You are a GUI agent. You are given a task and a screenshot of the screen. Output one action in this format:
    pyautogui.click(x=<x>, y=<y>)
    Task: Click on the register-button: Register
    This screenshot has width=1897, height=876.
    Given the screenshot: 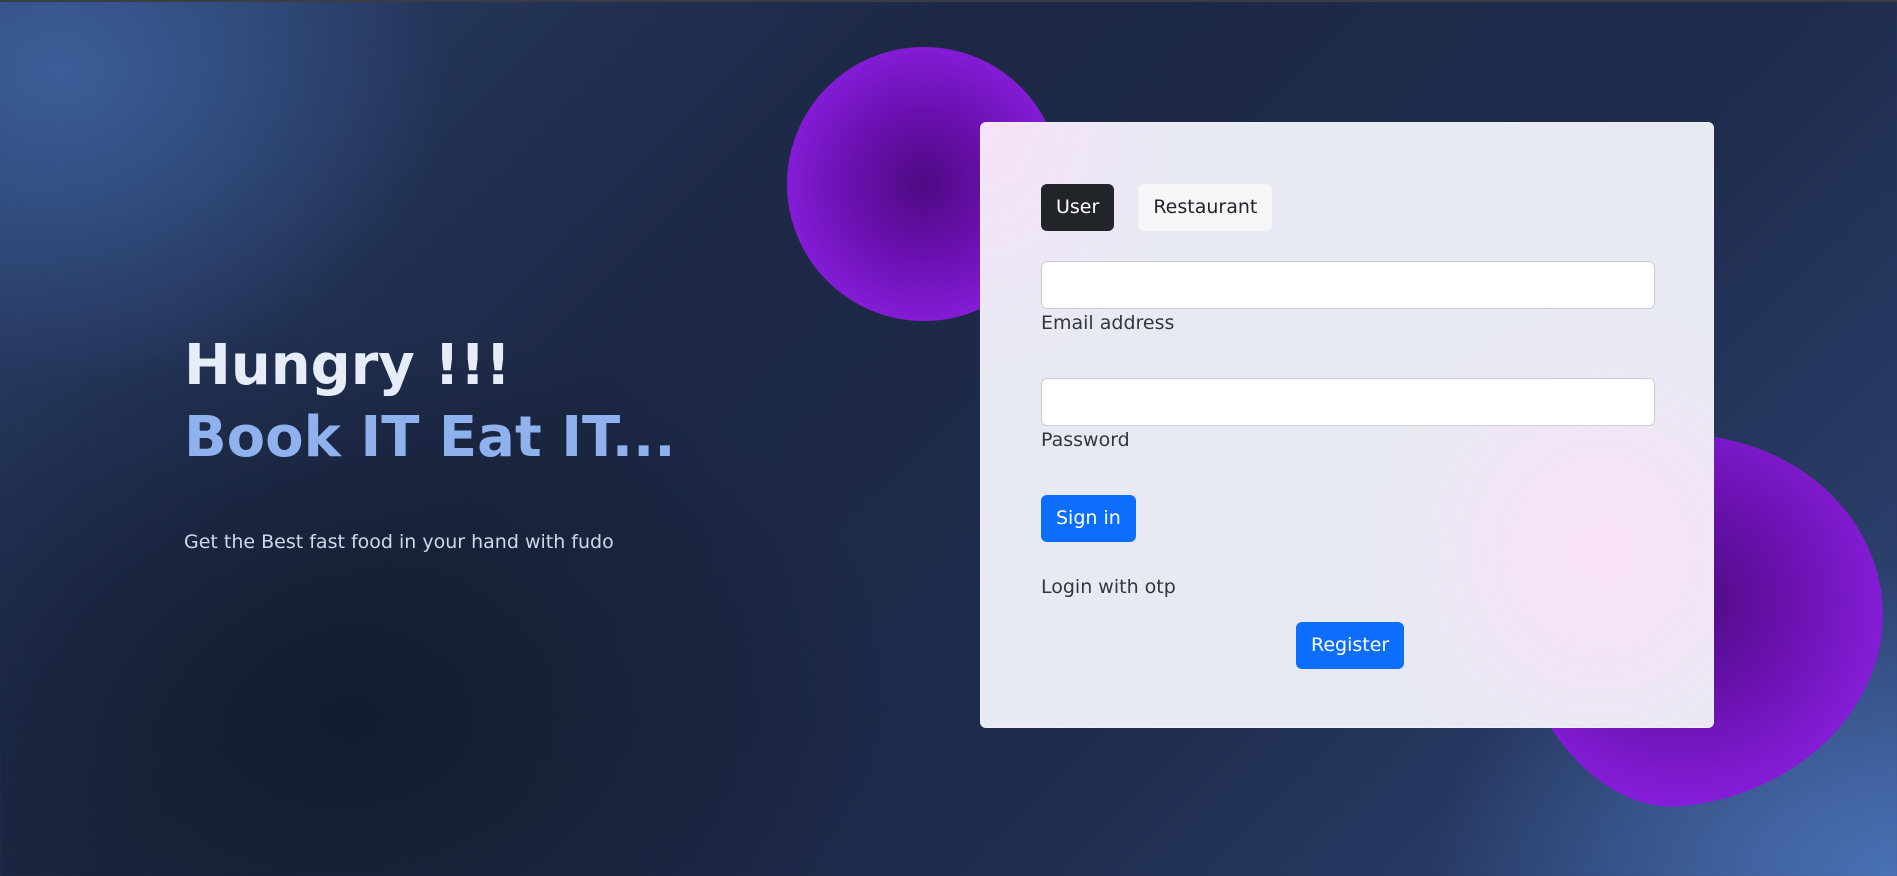 What is the action you would take?
    pyautogui.click(x=1350, y=645)
    